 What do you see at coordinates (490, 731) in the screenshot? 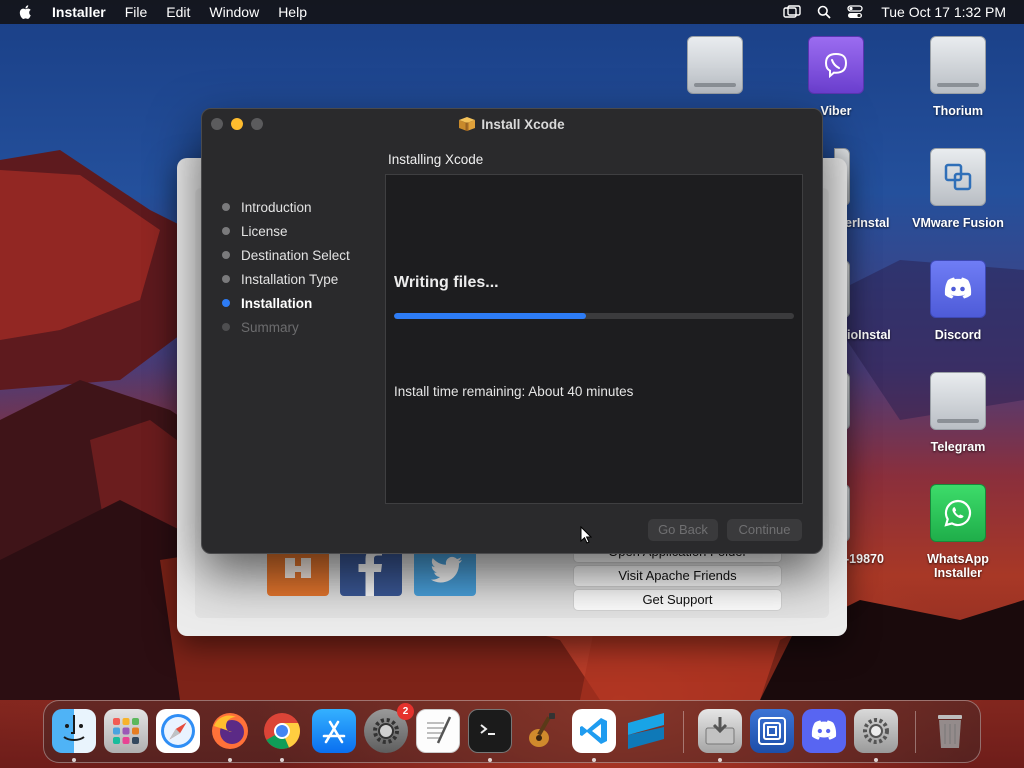
I see `terminal-icon` at bounding box center [490, 731].